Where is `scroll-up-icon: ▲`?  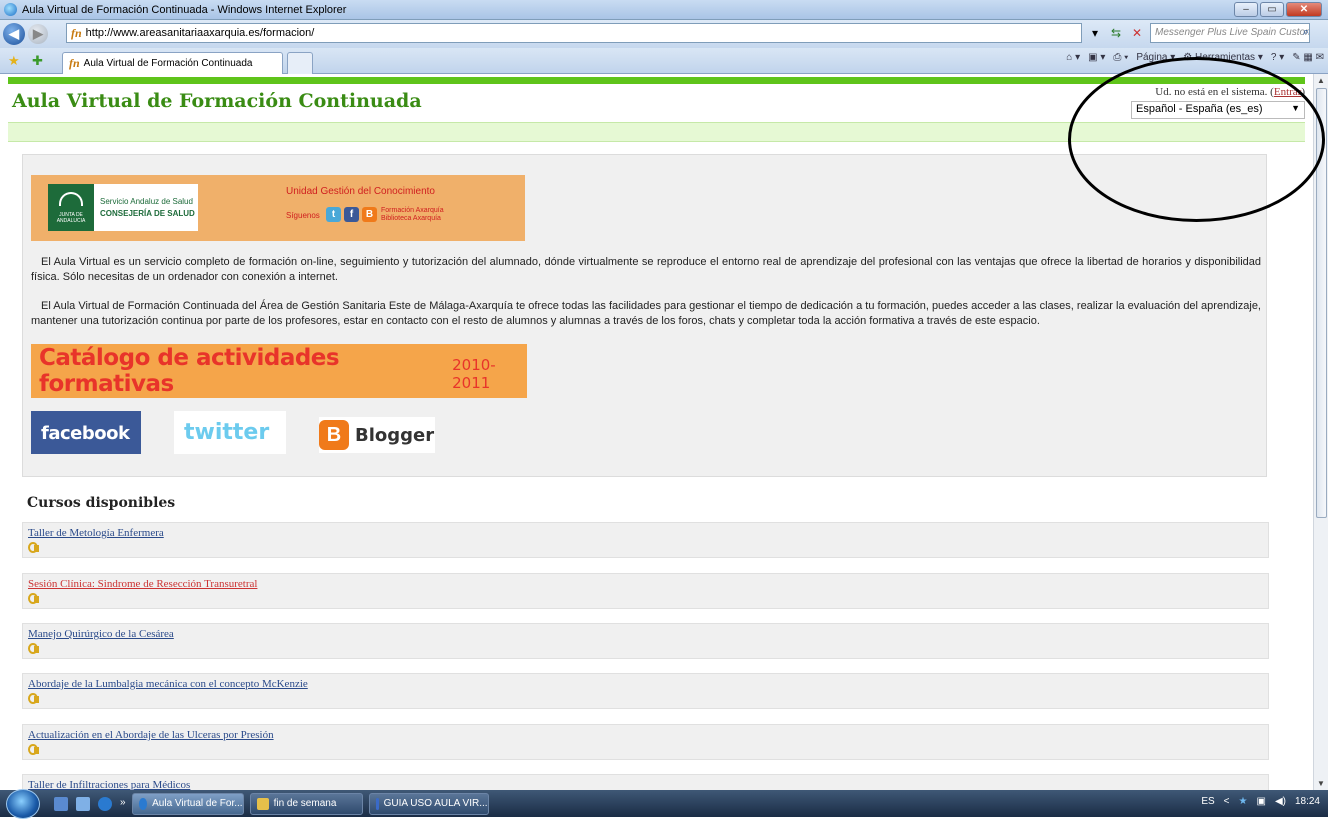 scroll-up-icon: ▲ is located at coordinates (1321, 80).